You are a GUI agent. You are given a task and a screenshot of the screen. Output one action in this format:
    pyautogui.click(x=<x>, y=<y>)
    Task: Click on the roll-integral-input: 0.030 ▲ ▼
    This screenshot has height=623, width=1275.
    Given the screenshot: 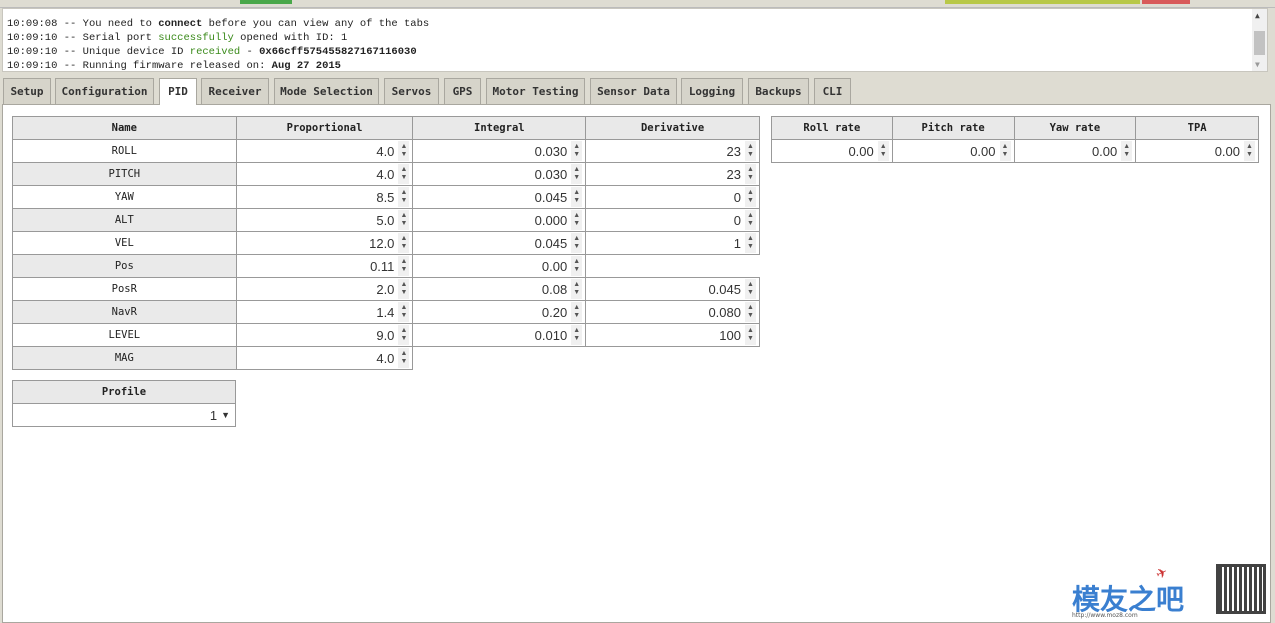 What is the action you would take?
    pyautogui.click(x=499, y=151)
    